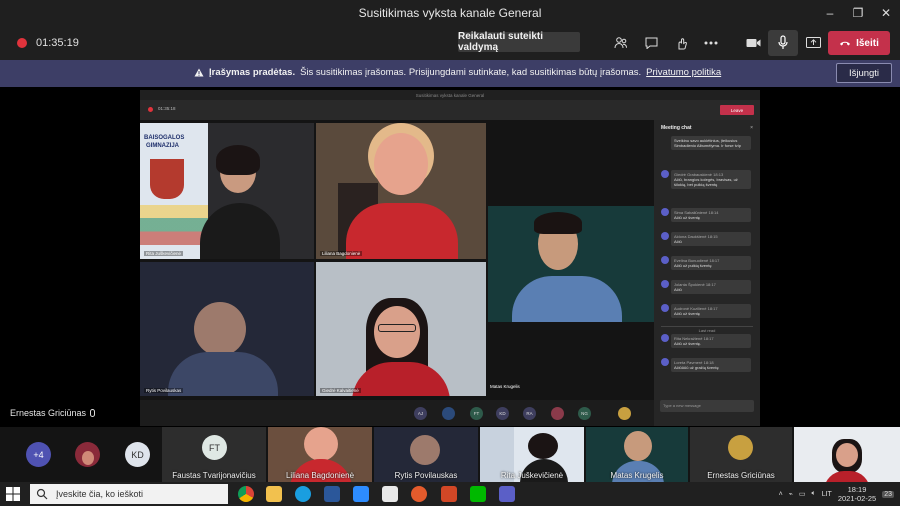  I want to click on more-actions-icon, so click(711, 43).